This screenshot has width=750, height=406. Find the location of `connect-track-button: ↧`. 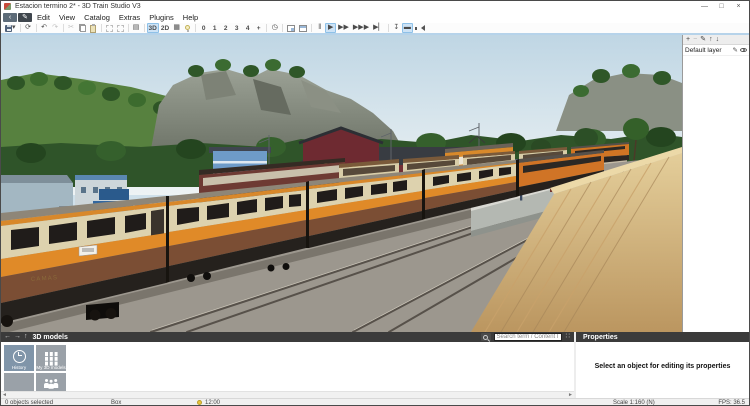

connect-track-button: ↧ is located at coordinates (396, 28).